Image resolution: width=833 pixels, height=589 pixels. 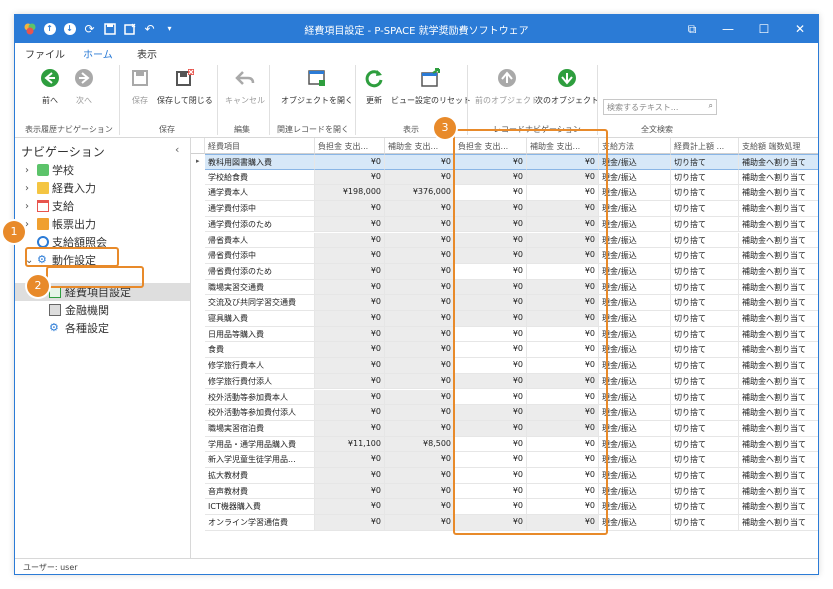 What do you see at coordinates (260, 334) in the screenshot?
I see `table-cell: 日用品等購入費` at bounding box center [260, 334].